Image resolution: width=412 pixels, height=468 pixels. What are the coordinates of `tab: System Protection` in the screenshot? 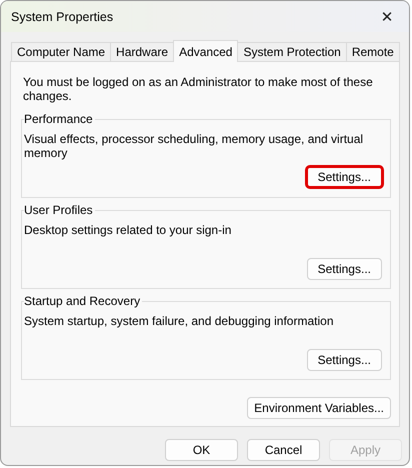 It's located at (292, 51).